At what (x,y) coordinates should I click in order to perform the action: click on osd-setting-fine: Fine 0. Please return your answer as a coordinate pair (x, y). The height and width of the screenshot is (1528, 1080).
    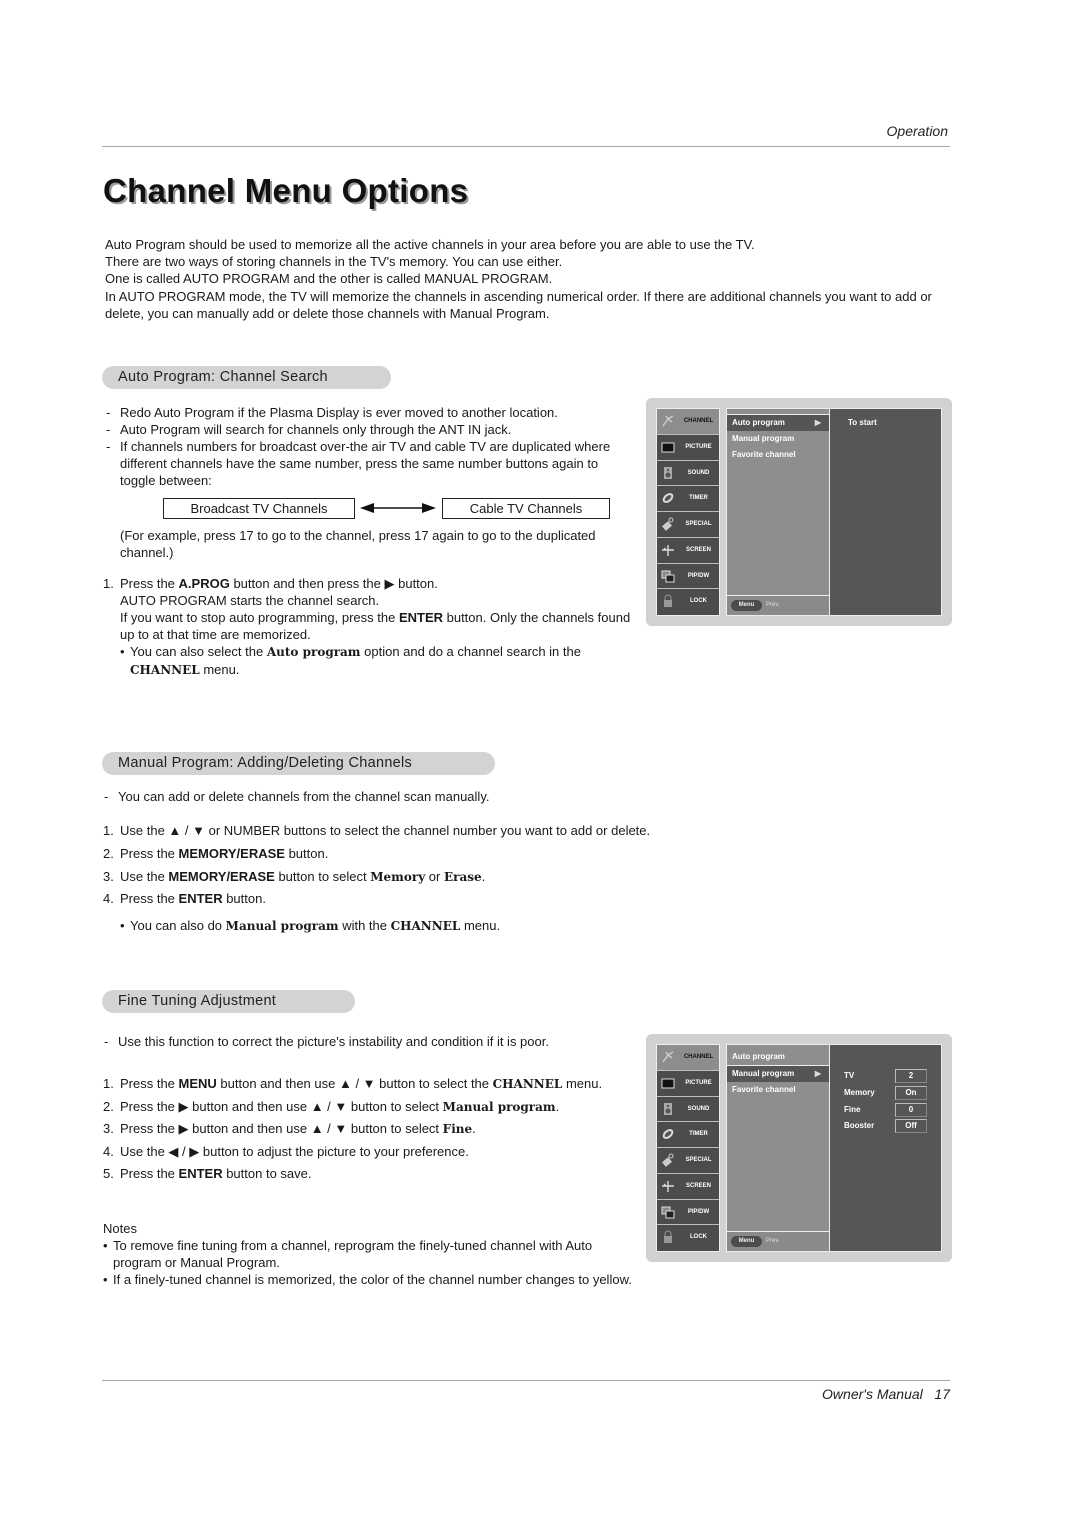
    Looking at the image, I should click on (889, 1110).